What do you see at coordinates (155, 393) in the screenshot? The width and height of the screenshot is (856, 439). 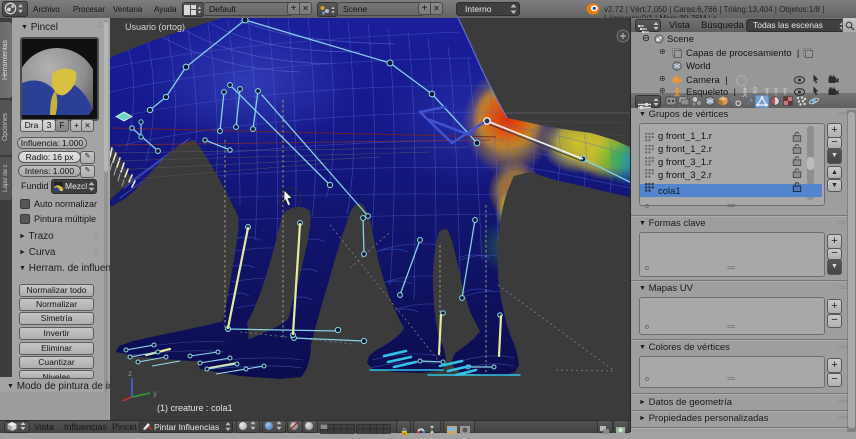 I see `svg-text: y` at bounding box center [155, 393].